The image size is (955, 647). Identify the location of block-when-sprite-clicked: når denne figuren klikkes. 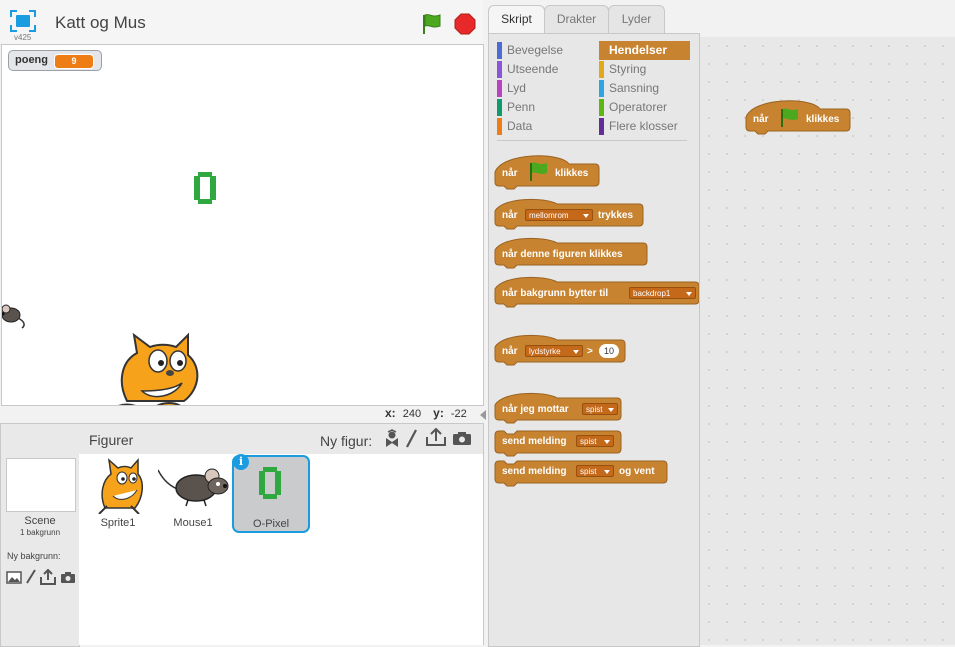
(571, 252).